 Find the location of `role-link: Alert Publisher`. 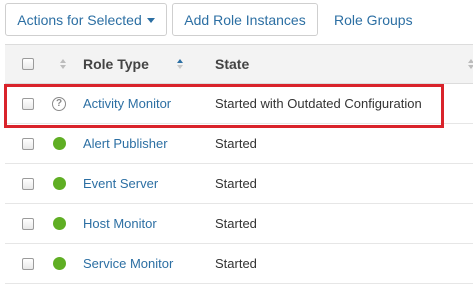

role-link: Alert Publisher is located at coordinates (125, 143).